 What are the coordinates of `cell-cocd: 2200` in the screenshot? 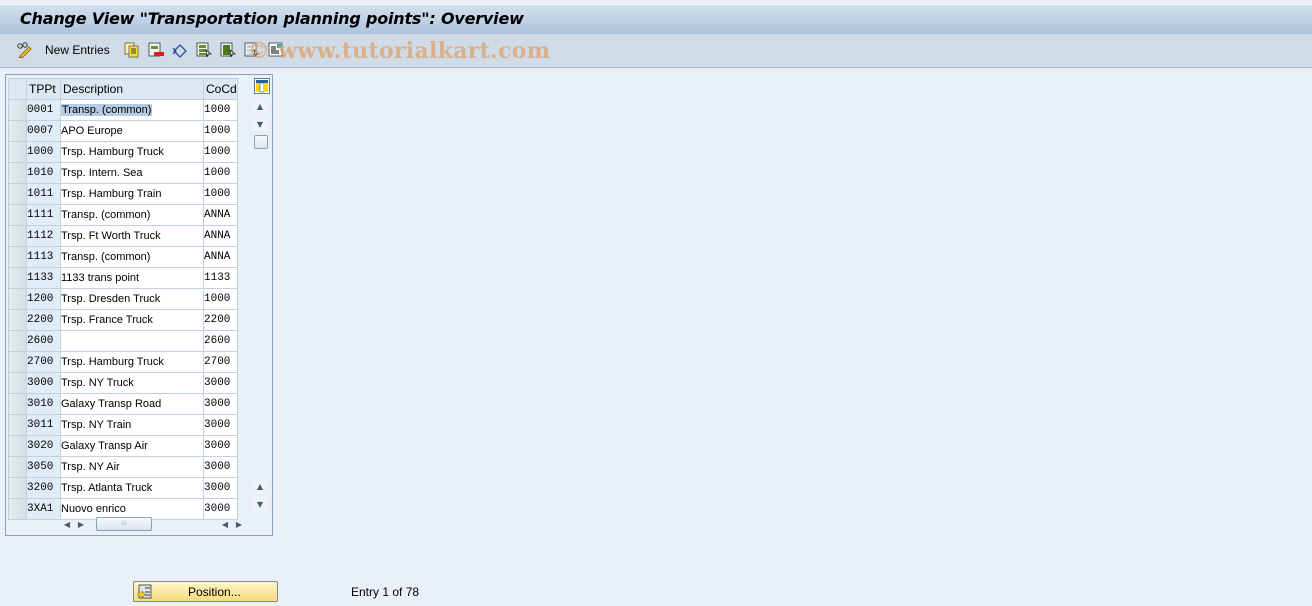 It's located at (220, 320).